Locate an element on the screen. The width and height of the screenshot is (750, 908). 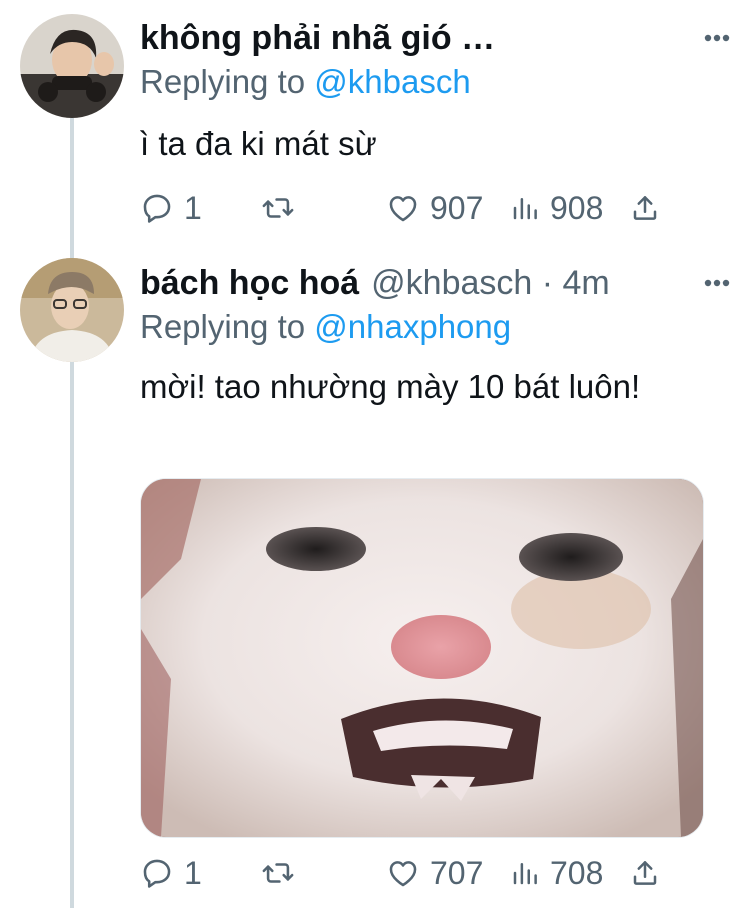
tweet-text: mời! tao nhường mày 10 bát luôn! is located at coordinates (390, 386).